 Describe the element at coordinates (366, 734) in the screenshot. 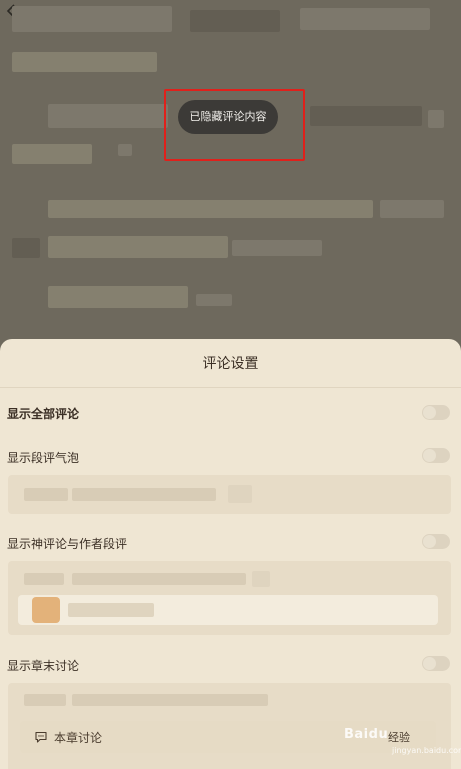

I see `baidu-watermark: Baidu` at that location.